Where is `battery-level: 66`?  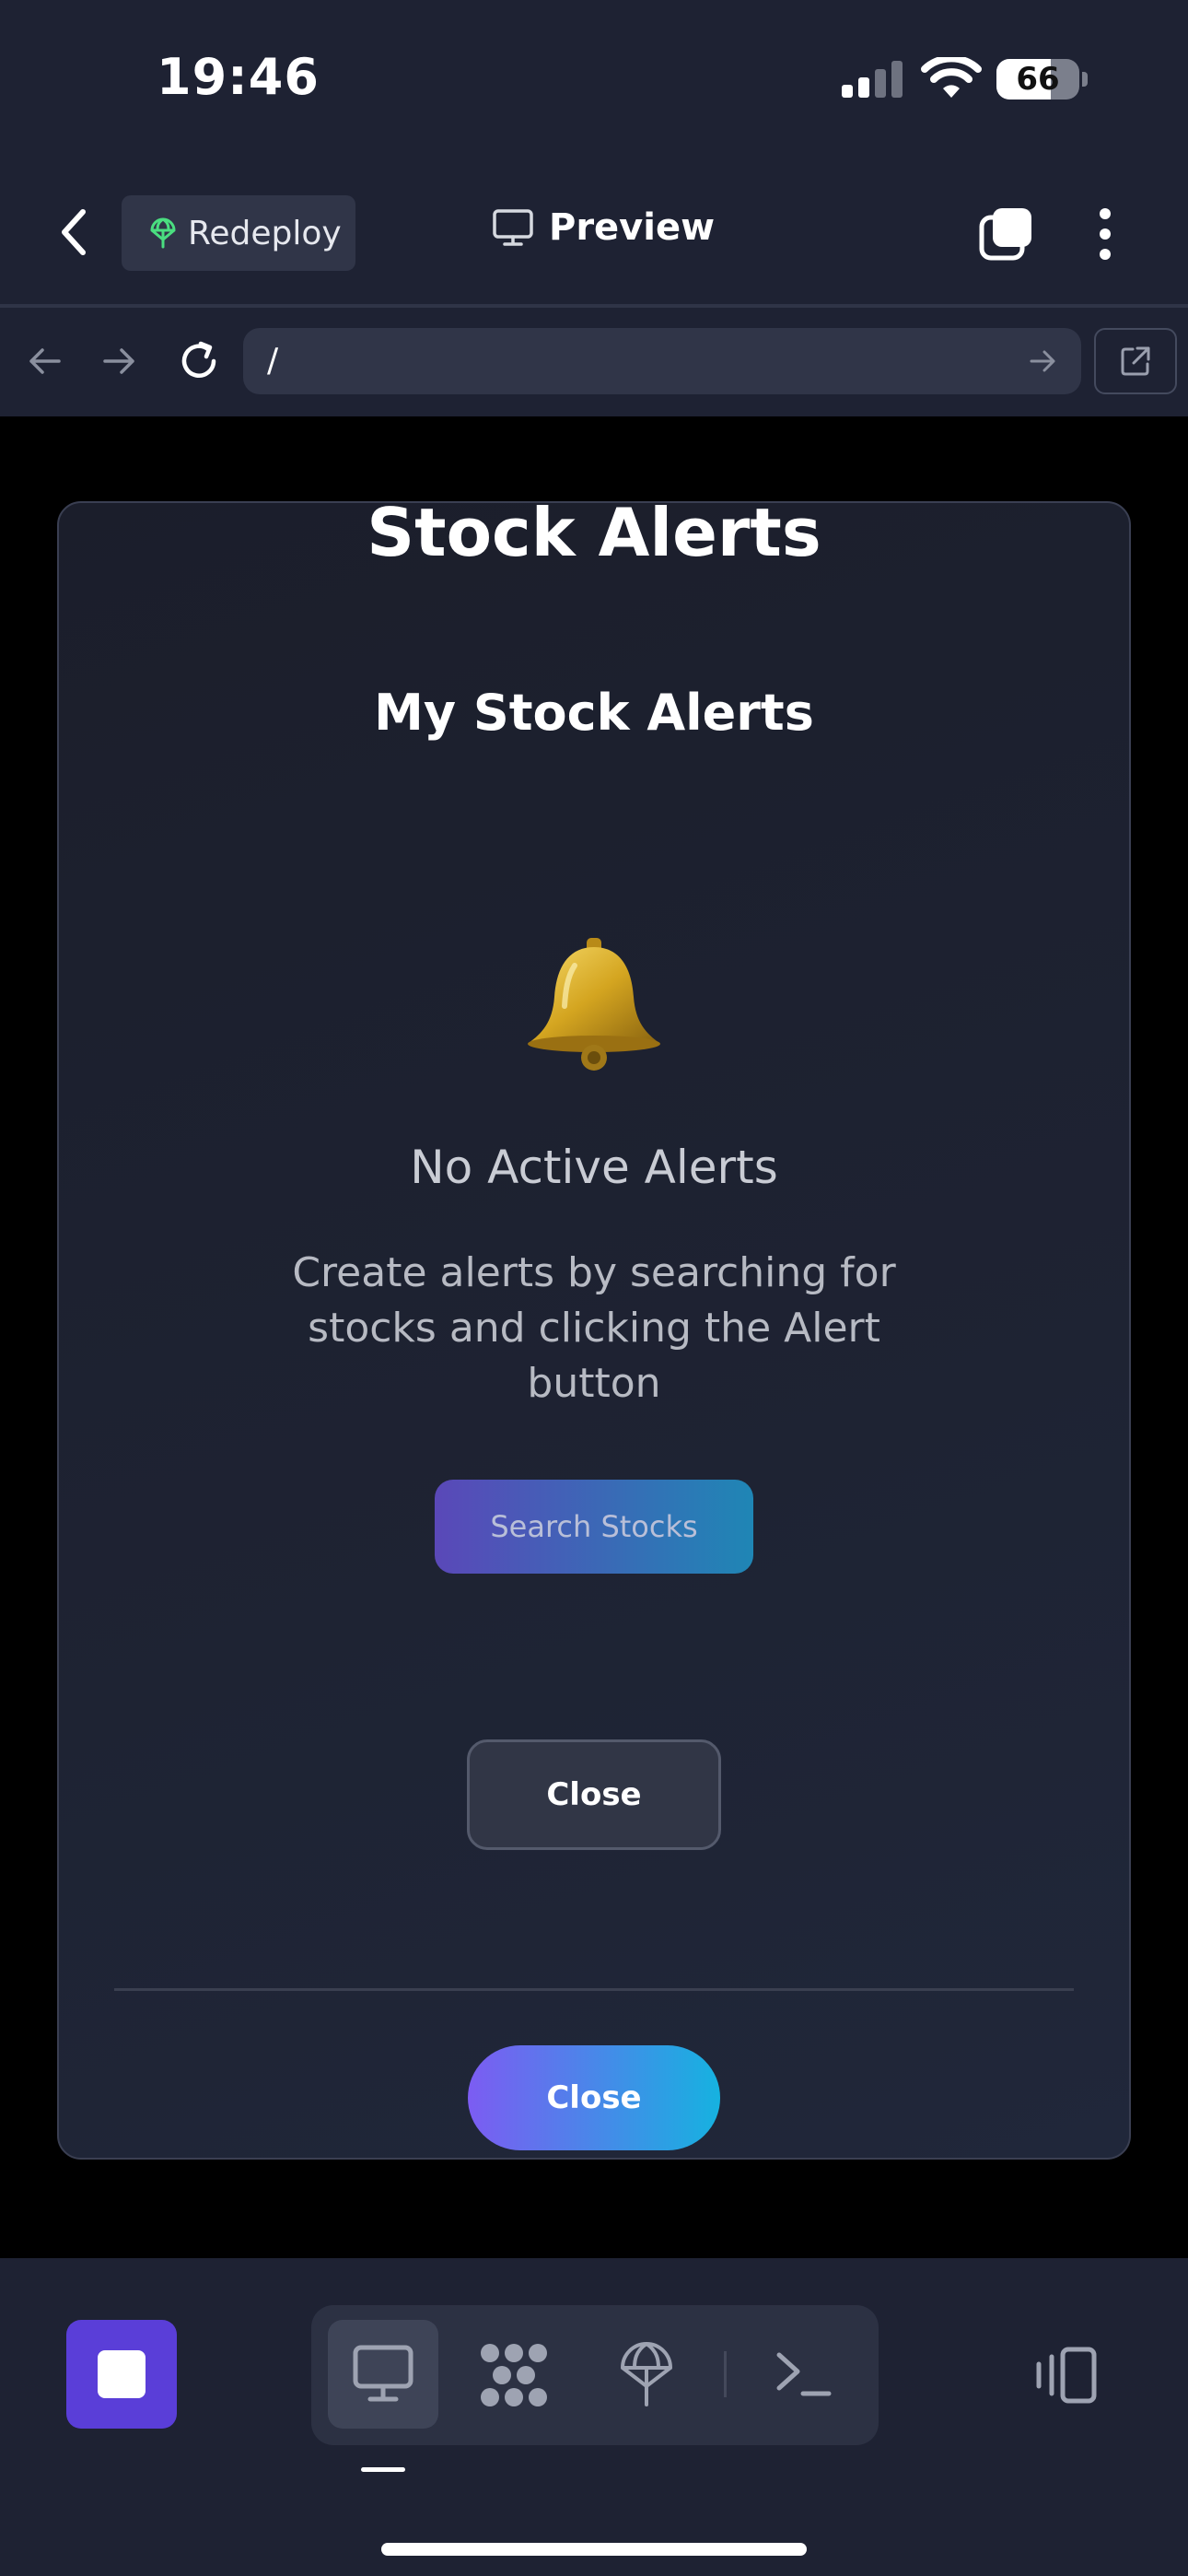 battery-level: 66 is located at coordinates (1038, 79).